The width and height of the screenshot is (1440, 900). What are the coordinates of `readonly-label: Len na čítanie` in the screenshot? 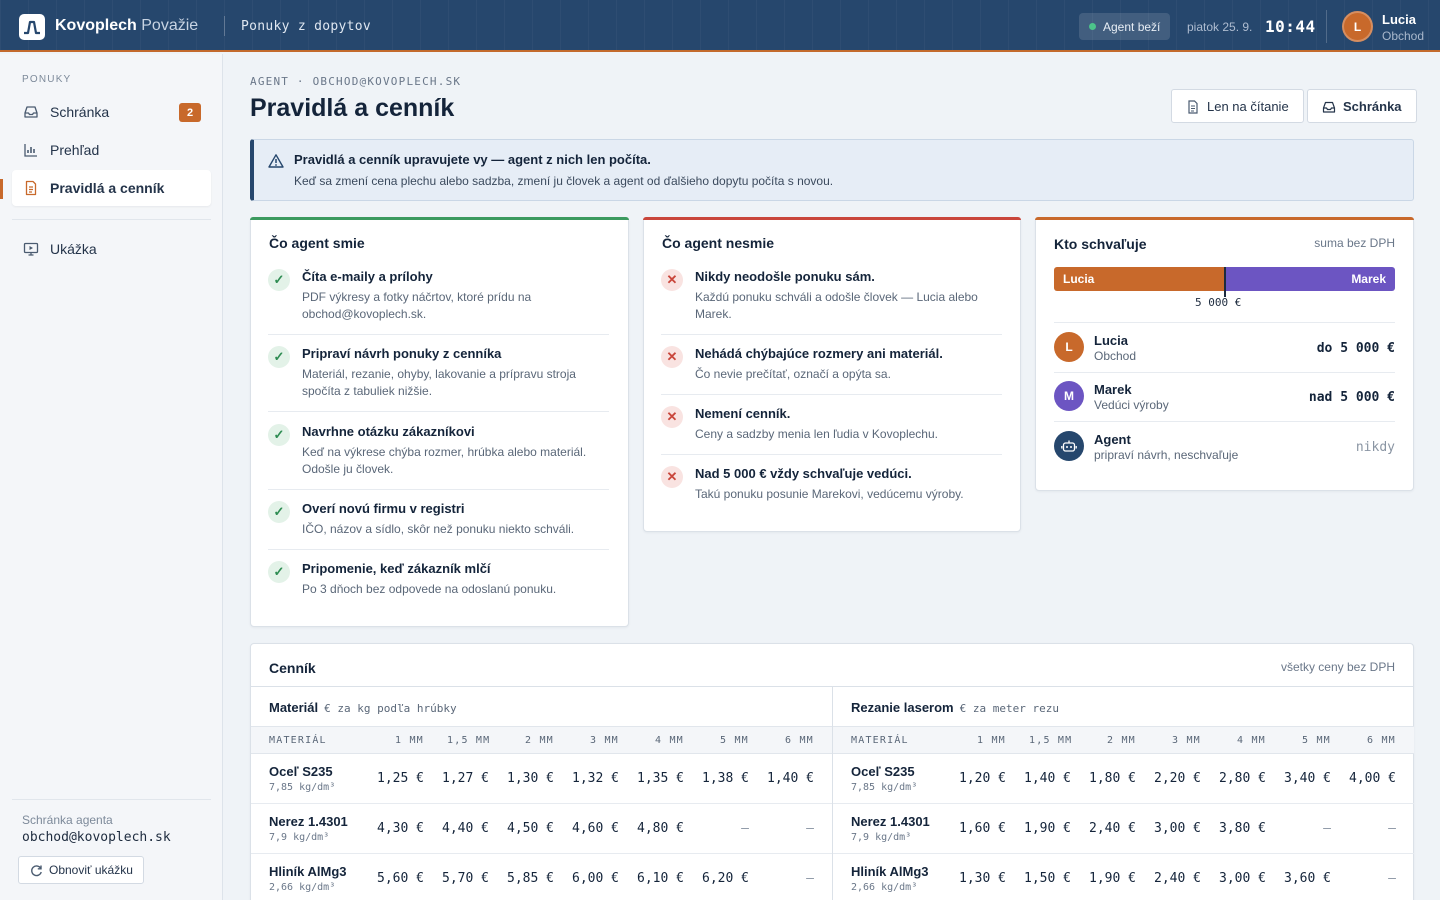 It's located at (1248, 106).